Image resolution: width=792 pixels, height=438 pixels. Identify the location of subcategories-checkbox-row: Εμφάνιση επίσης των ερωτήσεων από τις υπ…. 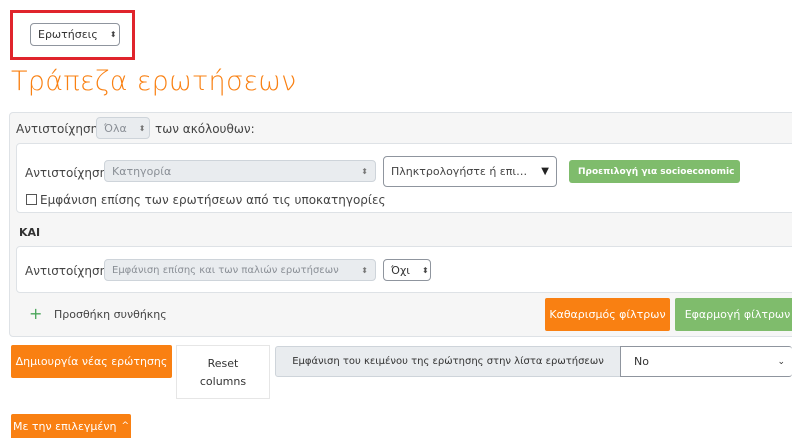
(206, 200).